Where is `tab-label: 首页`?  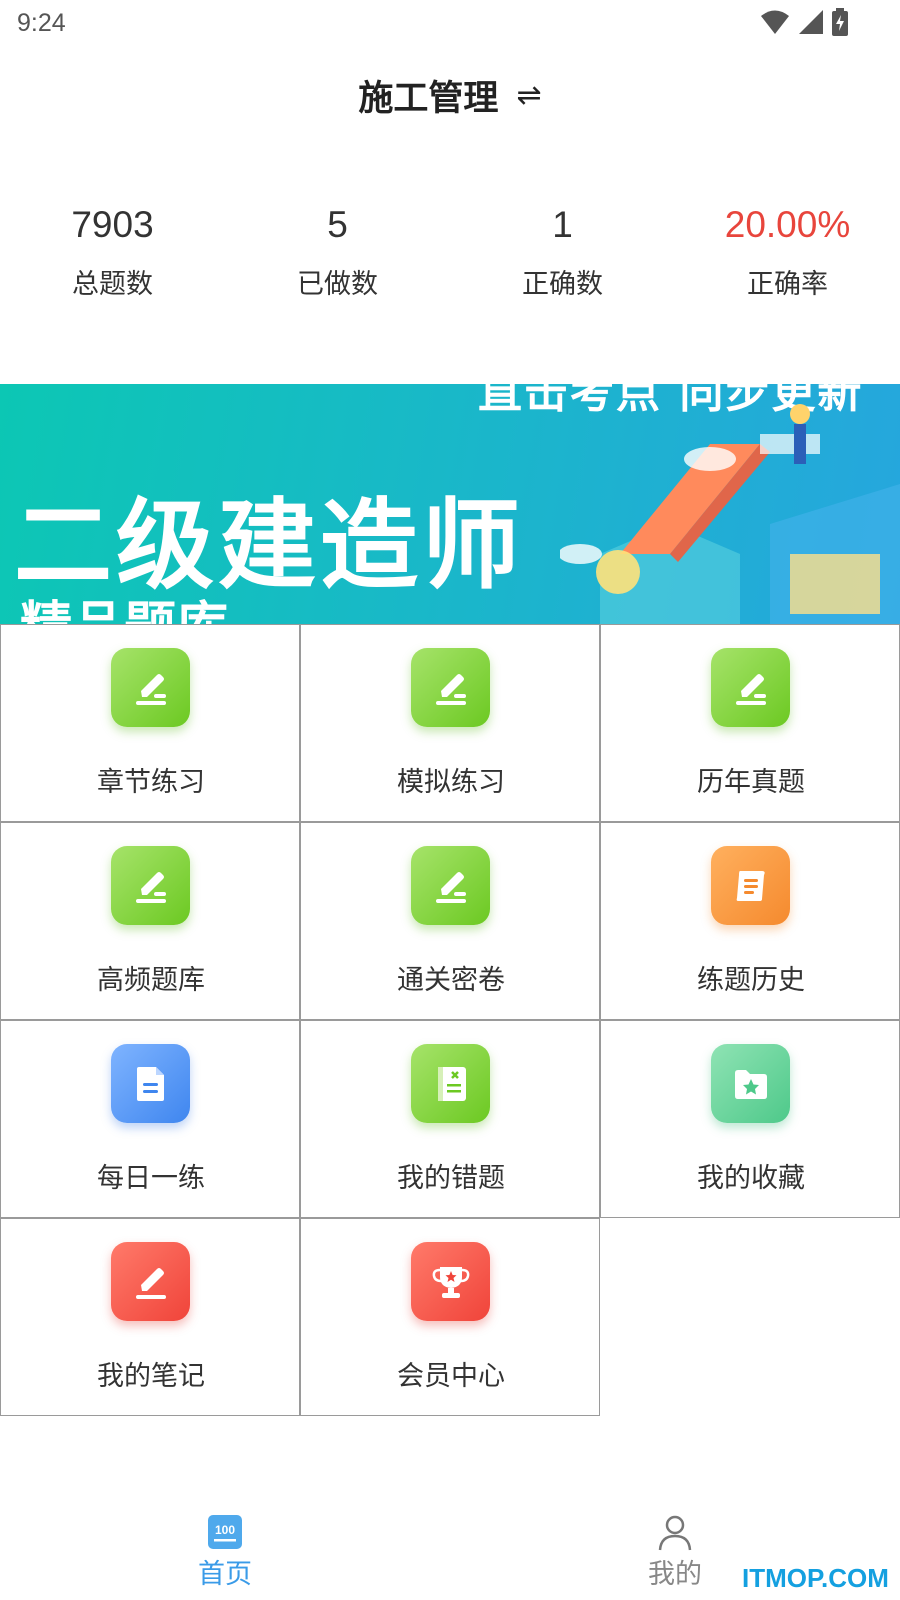
tab-label: 首页 is located at coordinates (225, 1574).